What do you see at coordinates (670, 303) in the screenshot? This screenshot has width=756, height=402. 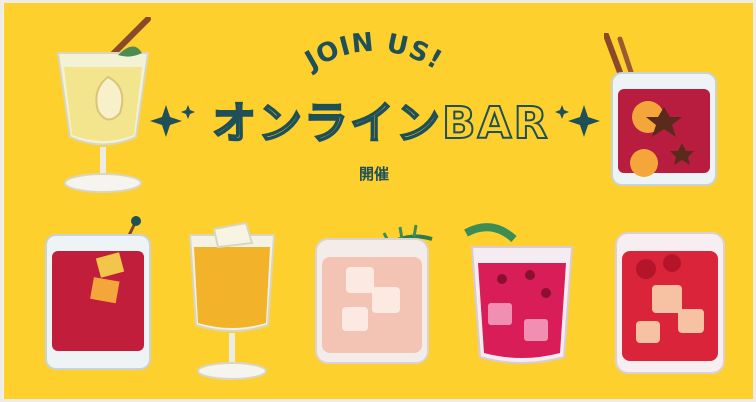 I see `fruit-punch-glass-illustration` at bounding box center [670, 303].